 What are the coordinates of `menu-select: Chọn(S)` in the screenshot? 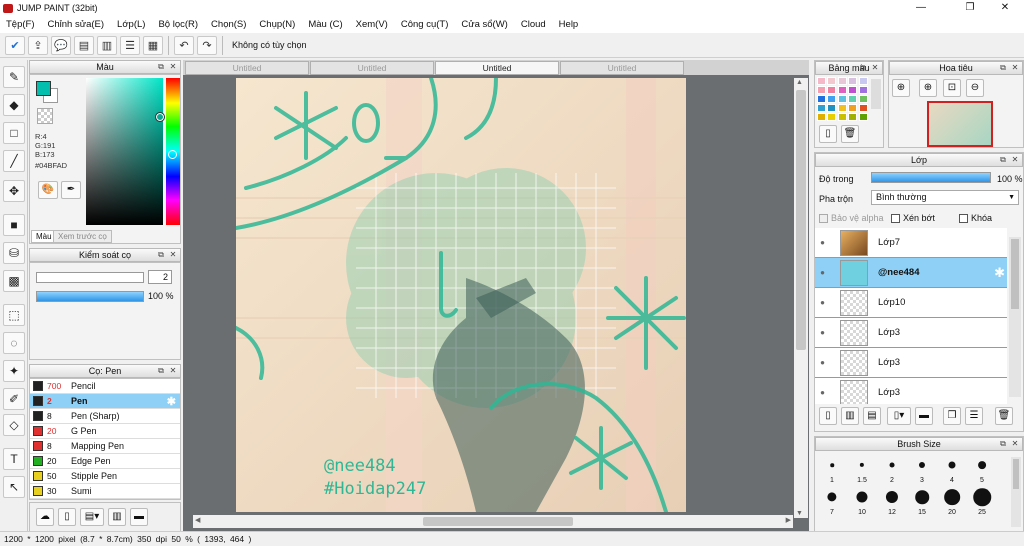 It's located at (228, 24).